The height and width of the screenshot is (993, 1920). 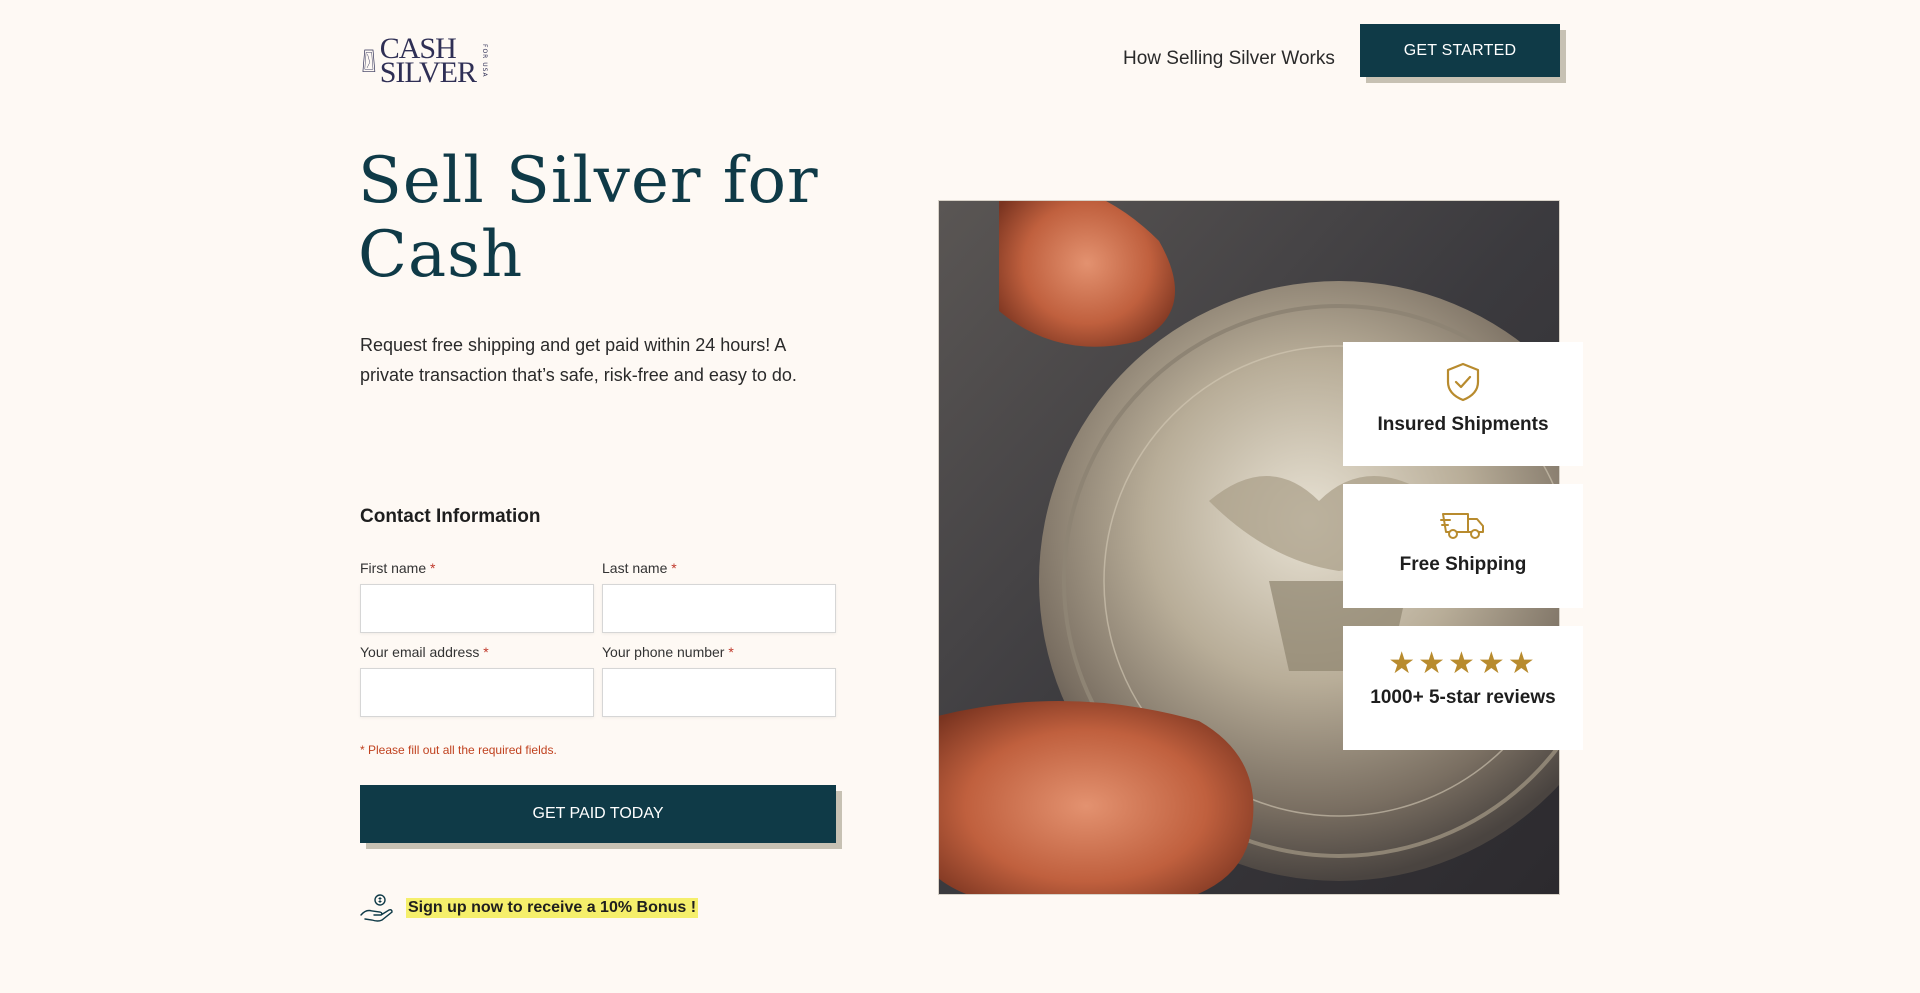 I want to click on silver-bar-icon, so click(x=369, y=60).